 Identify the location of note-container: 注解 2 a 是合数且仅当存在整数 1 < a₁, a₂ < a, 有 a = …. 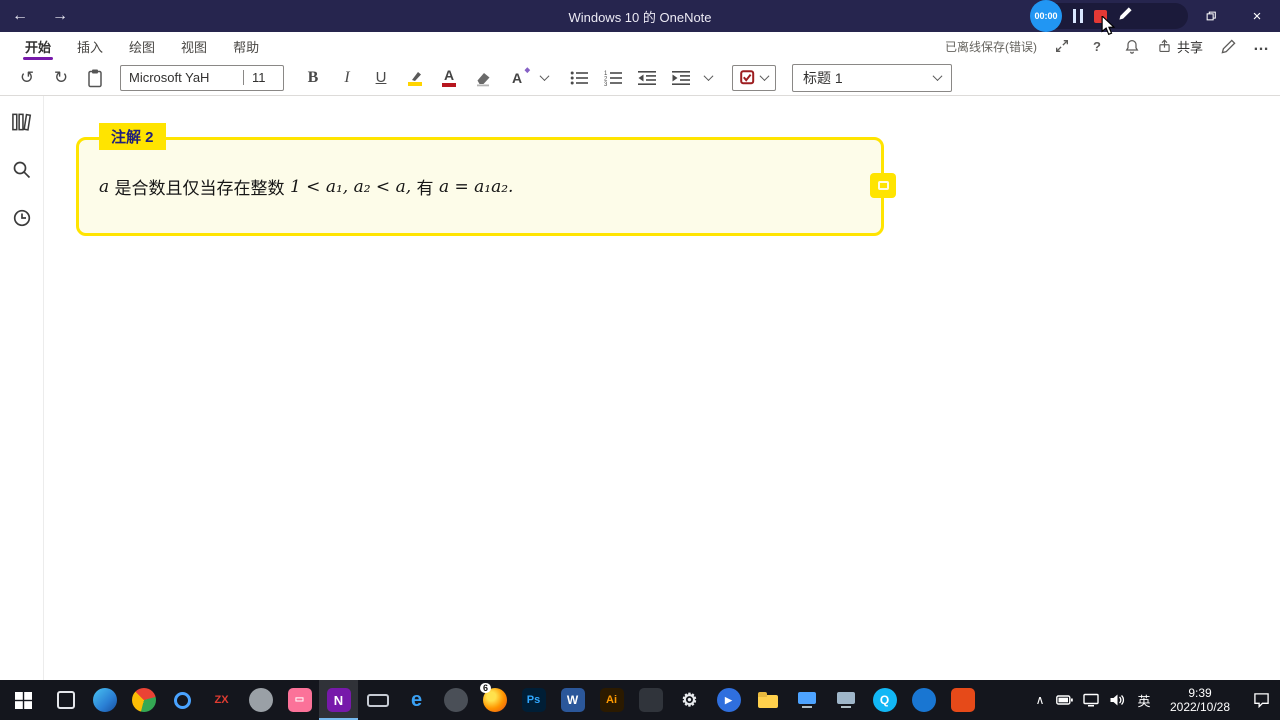
(486, 179).